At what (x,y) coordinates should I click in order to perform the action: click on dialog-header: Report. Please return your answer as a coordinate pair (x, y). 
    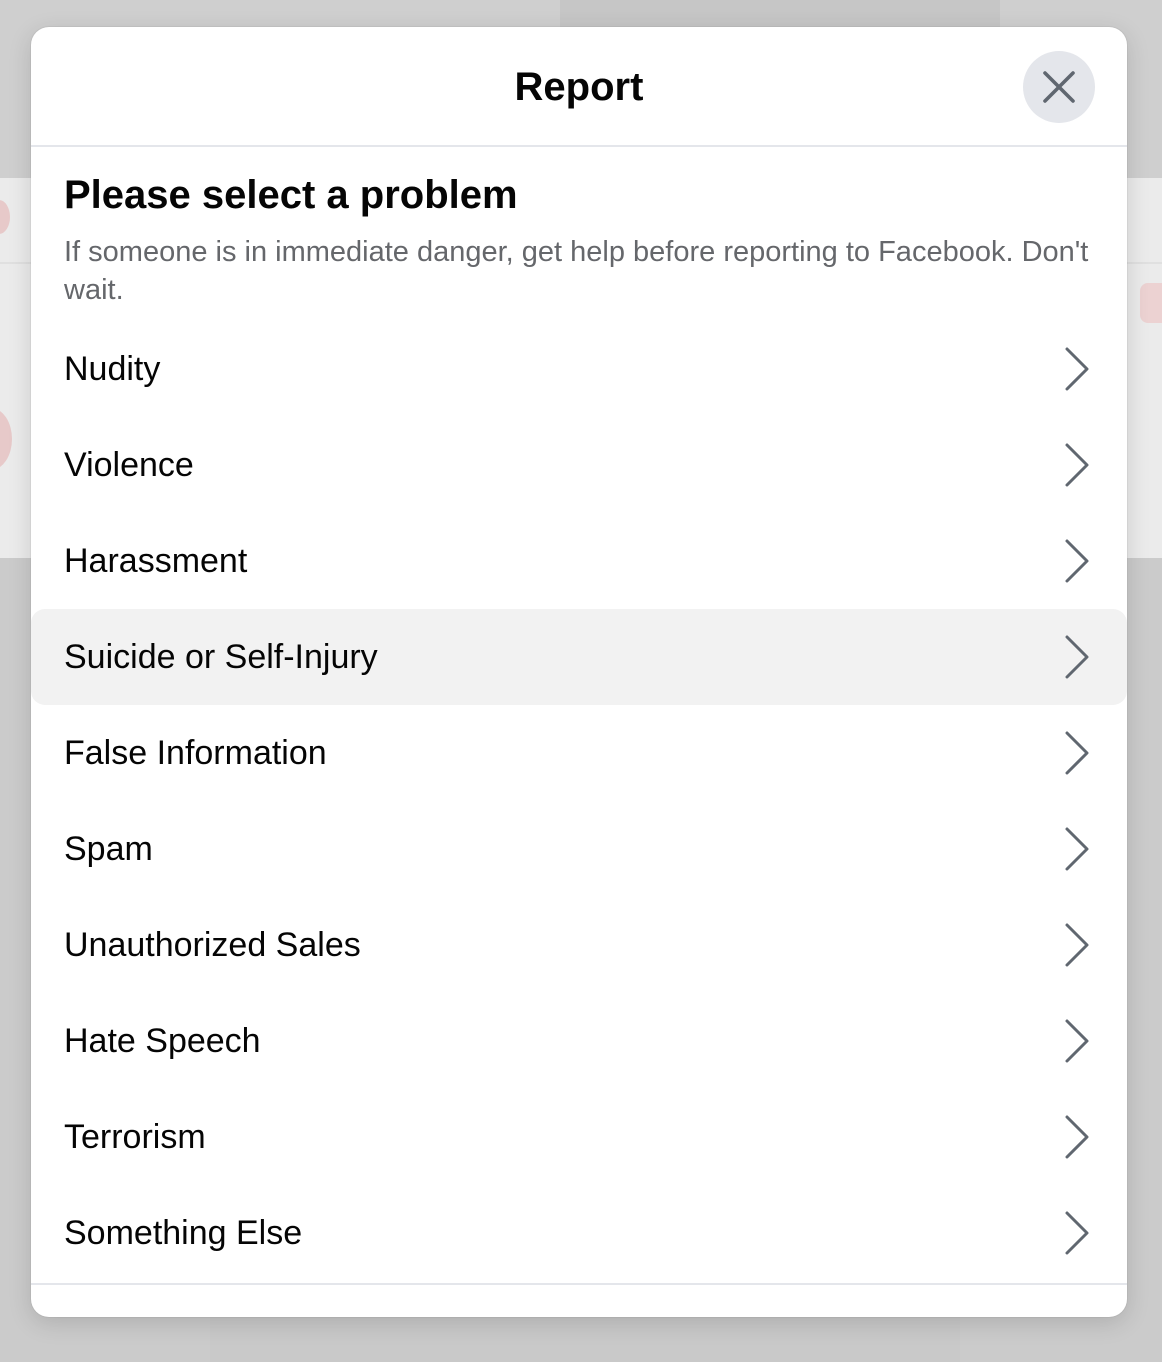
    Looking at the image, I should click on (579, 87).